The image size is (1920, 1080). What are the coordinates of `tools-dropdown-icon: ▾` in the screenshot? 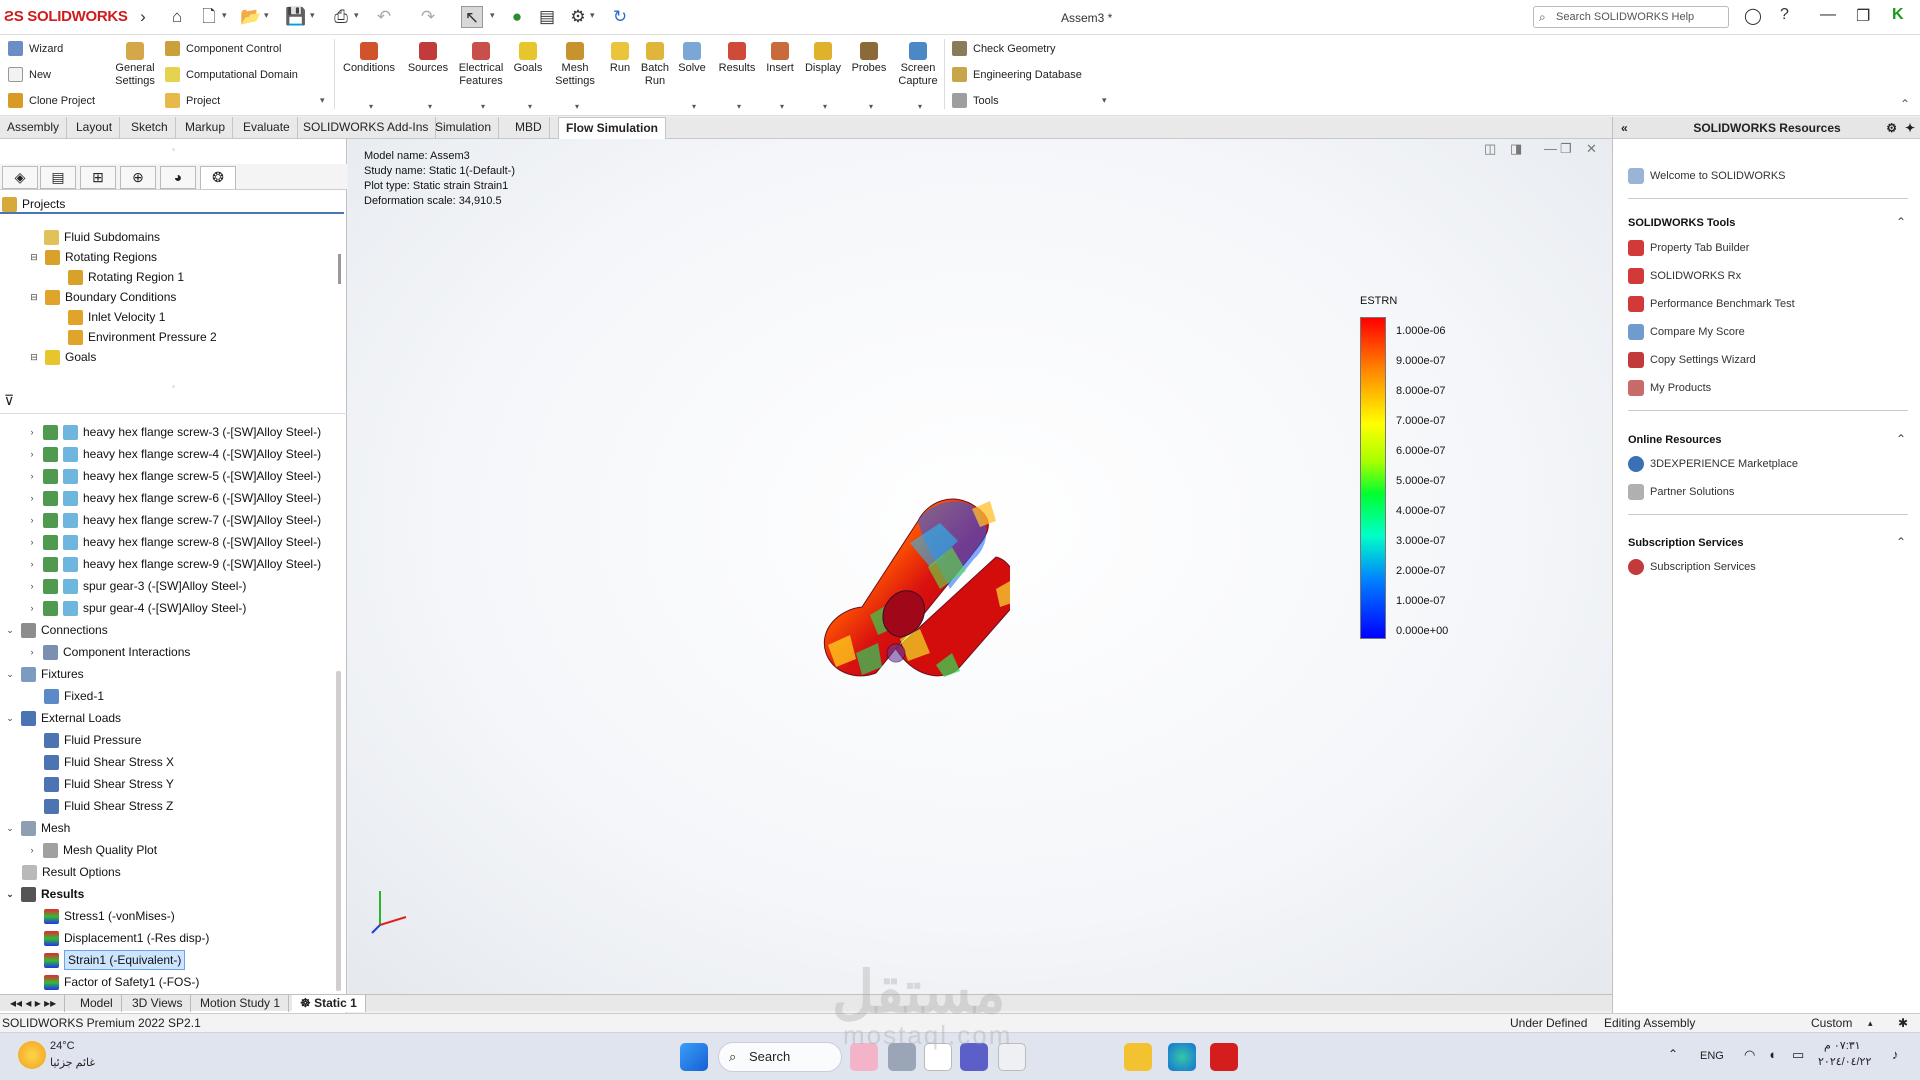 It's located at (1104, 100).